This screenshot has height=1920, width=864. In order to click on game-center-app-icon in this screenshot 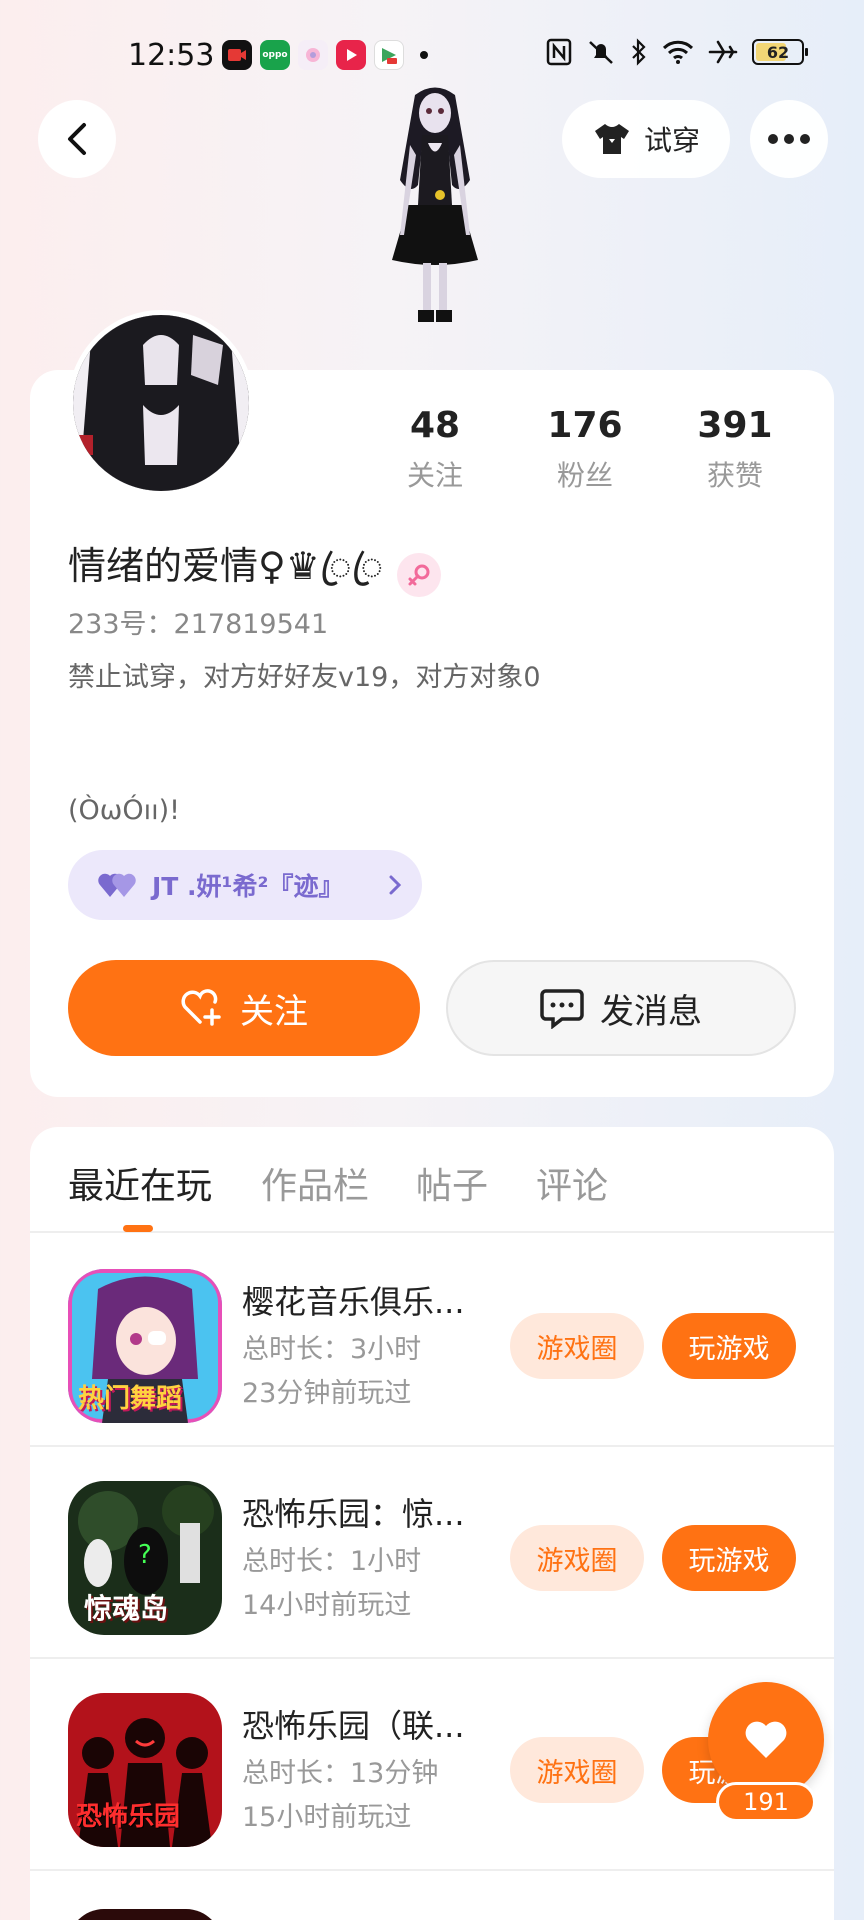, I will do `click(389, 55)`.